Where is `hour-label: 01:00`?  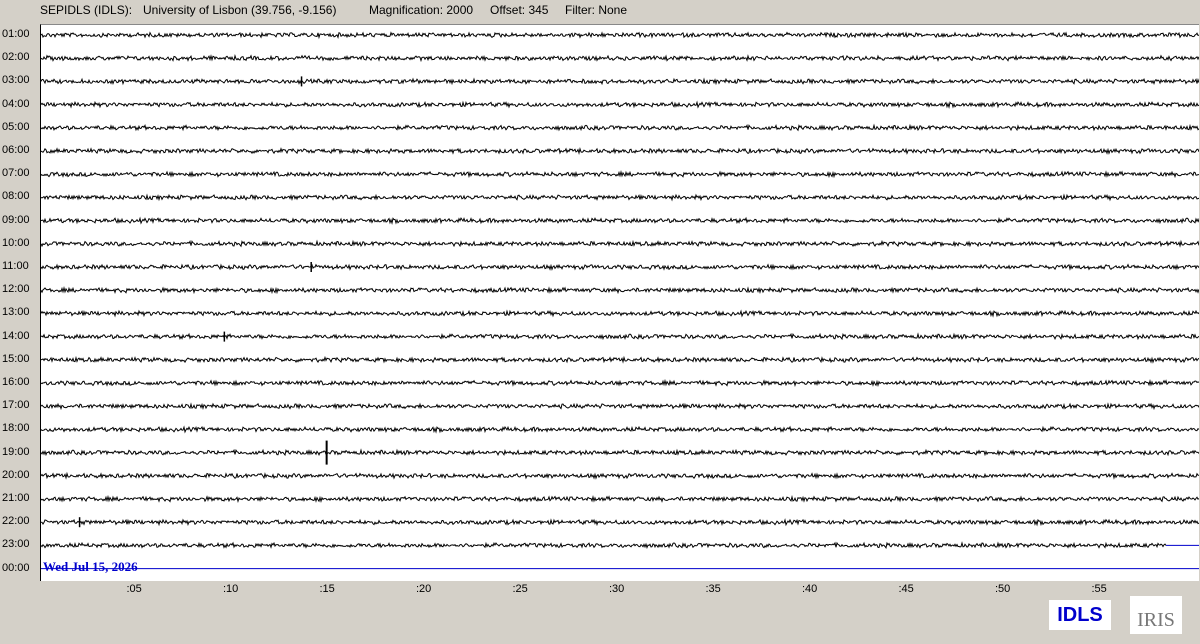 hour-label: 01:00 is located at coordinates (16, 34).